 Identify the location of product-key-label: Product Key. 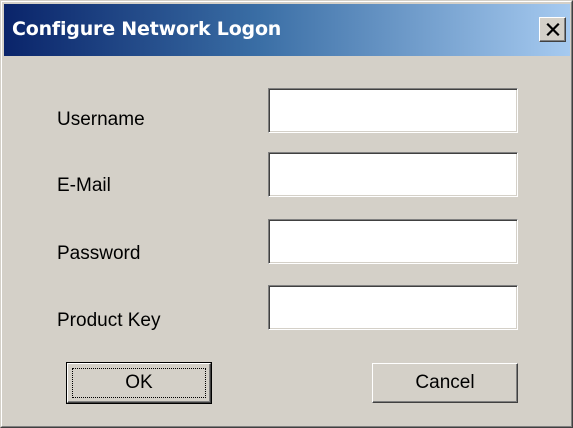
(109, 320).